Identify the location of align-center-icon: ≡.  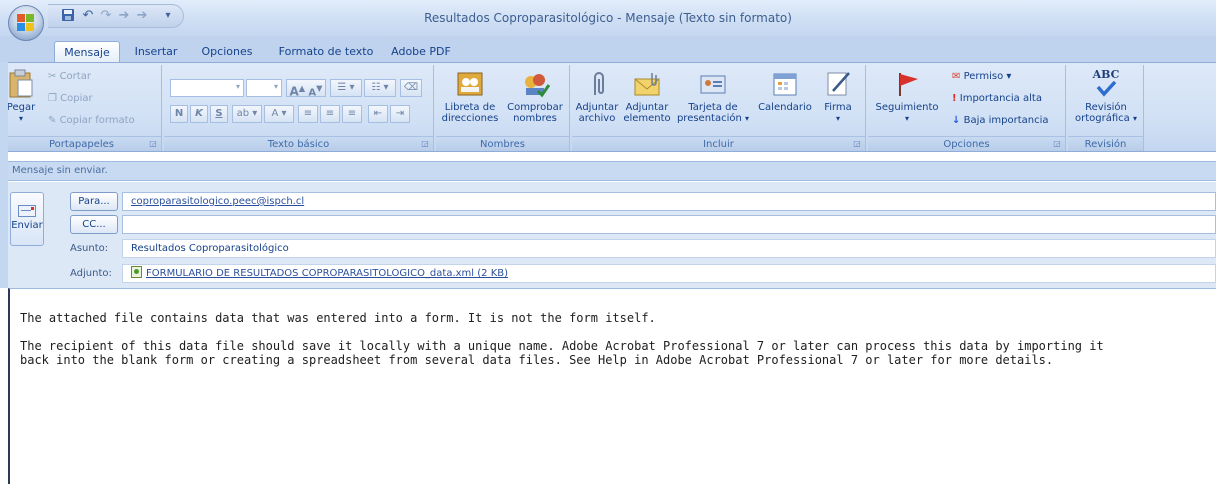
(330, 114).